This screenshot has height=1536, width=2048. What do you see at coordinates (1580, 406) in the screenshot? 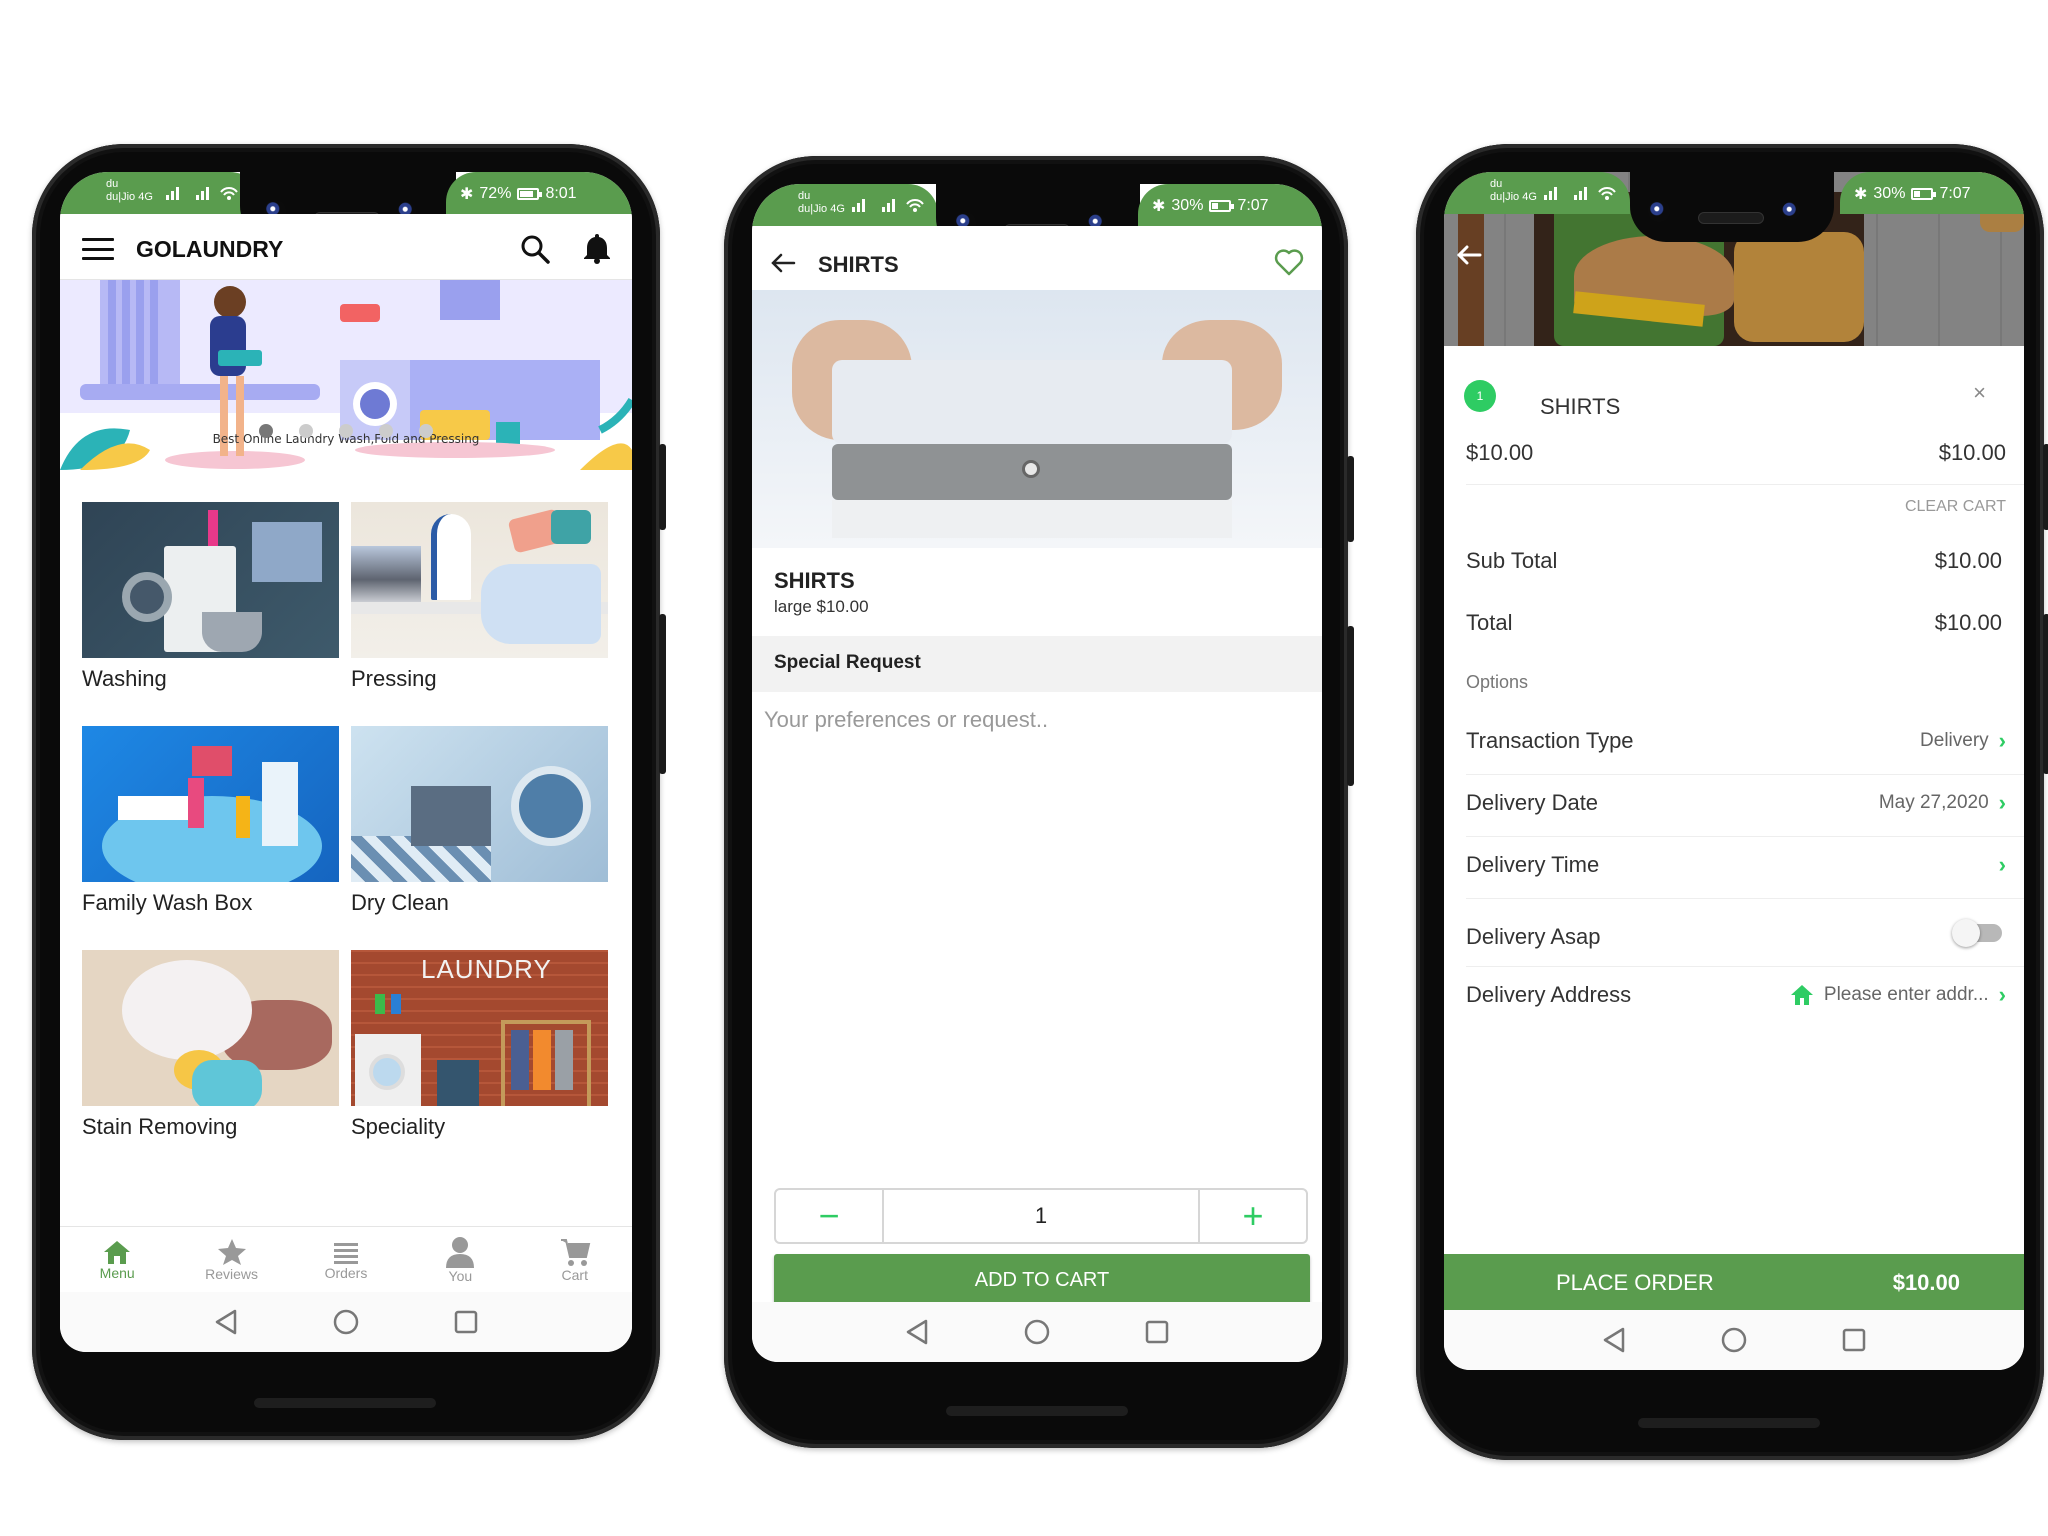
I see `cart-item-name: SHIRTS` at bounding box center [1580, 406].